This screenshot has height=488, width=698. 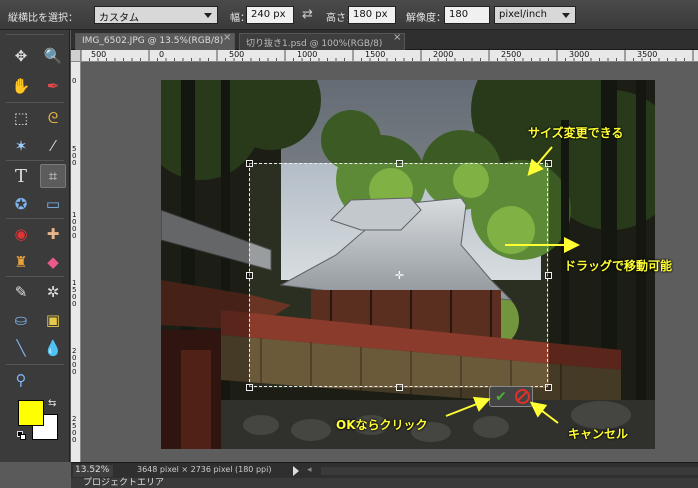 I want to click on height-field: 180 px, so click(x=372, y=15).